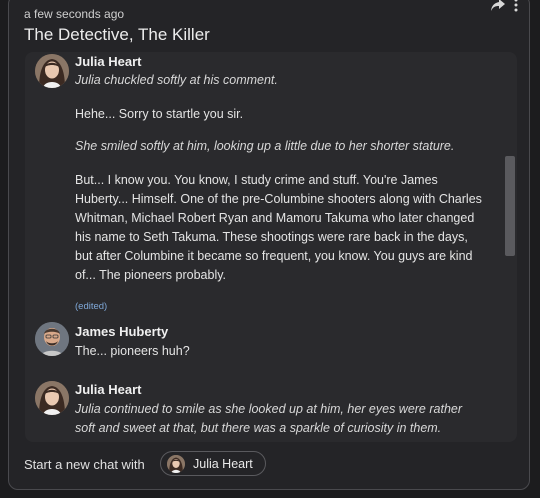  What do you see at coordinates (84, 464) in the screenshot?
I see `new-chat-label: Start a new chat with` at bounding box center [84, 464].